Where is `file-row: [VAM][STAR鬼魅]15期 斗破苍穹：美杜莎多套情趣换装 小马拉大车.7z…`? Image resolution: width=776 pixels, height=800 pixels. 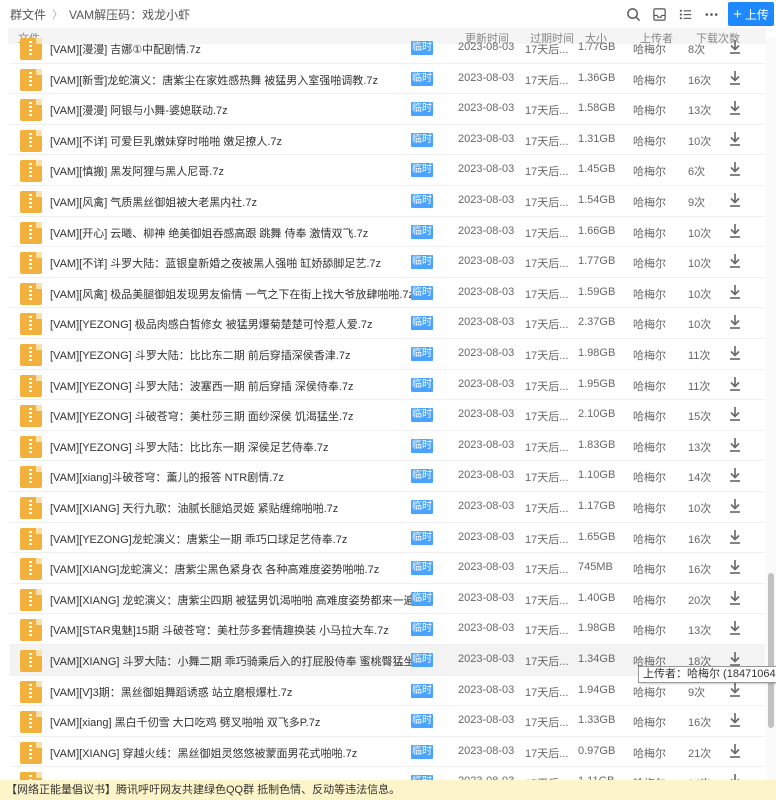
file-row: [VAM][STAR鬼魅]15期 斗破苍穹：美杜莎多套情趣换装 小马拉大车.7z… is located at coordinates (387, 629).